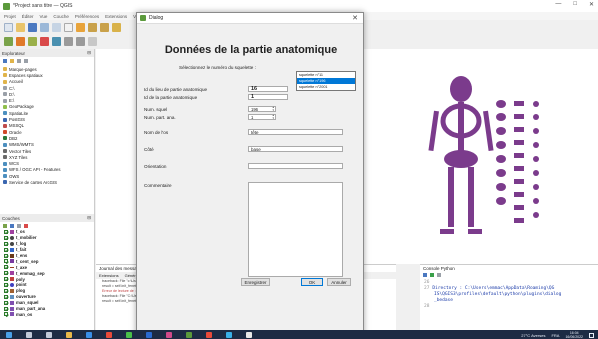  What do you see at coordinates (209, 334) in the screenshot?
I see `pdf-icon` at bounding box center [209, 334].